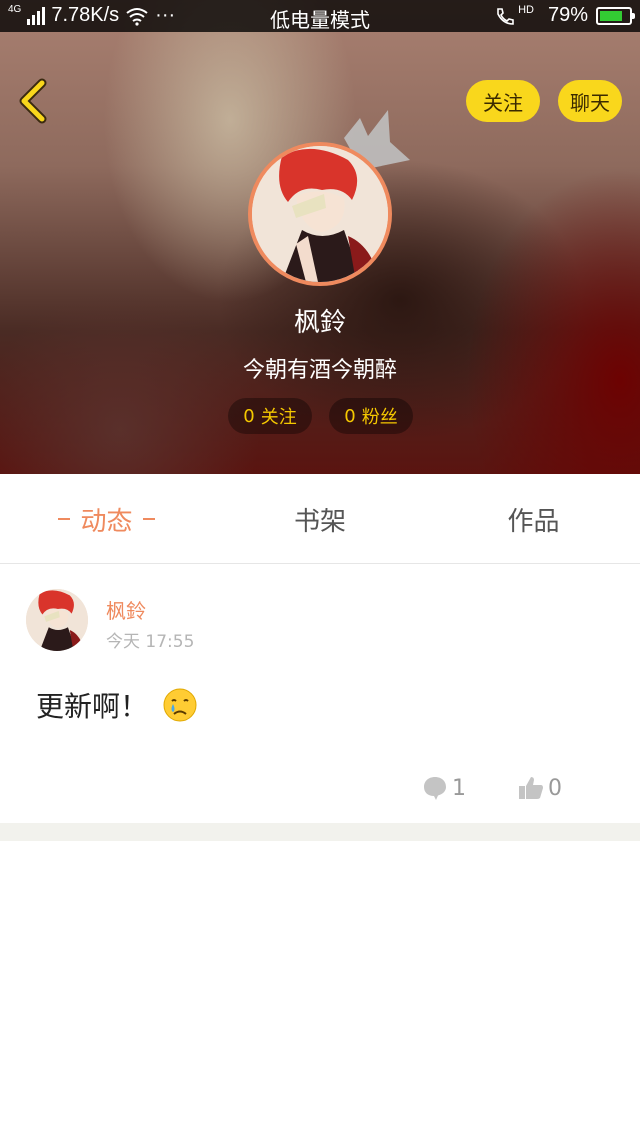 Image resolution: width=640 pixels, height=1138 pixels. What do you see at coordinates (148, 519) in the screenshot?
I see `active-dash-right` at bounding box center [148, 519].